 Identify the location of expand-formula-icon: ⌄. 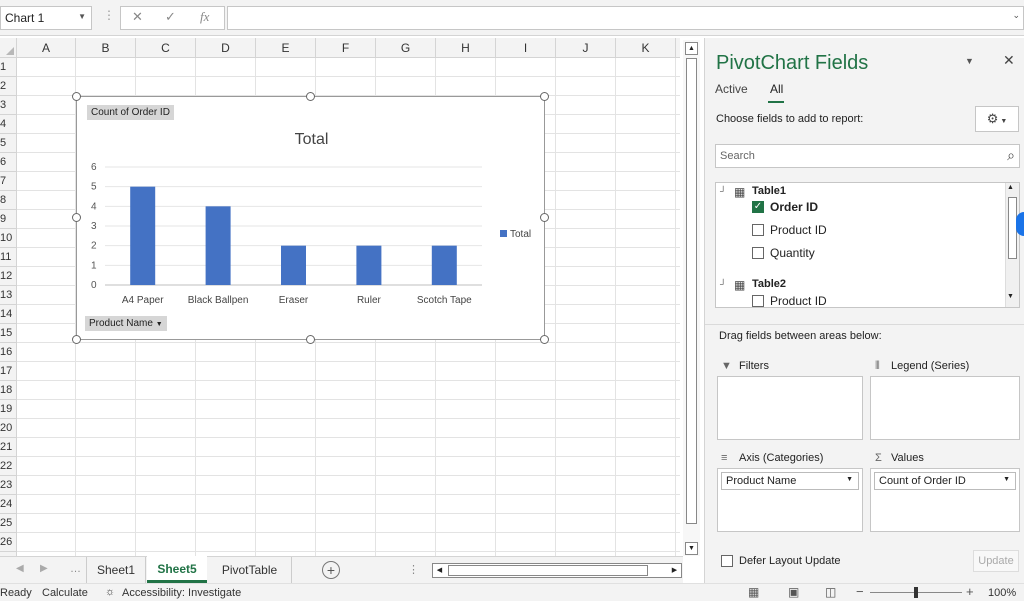
(1016, 15).